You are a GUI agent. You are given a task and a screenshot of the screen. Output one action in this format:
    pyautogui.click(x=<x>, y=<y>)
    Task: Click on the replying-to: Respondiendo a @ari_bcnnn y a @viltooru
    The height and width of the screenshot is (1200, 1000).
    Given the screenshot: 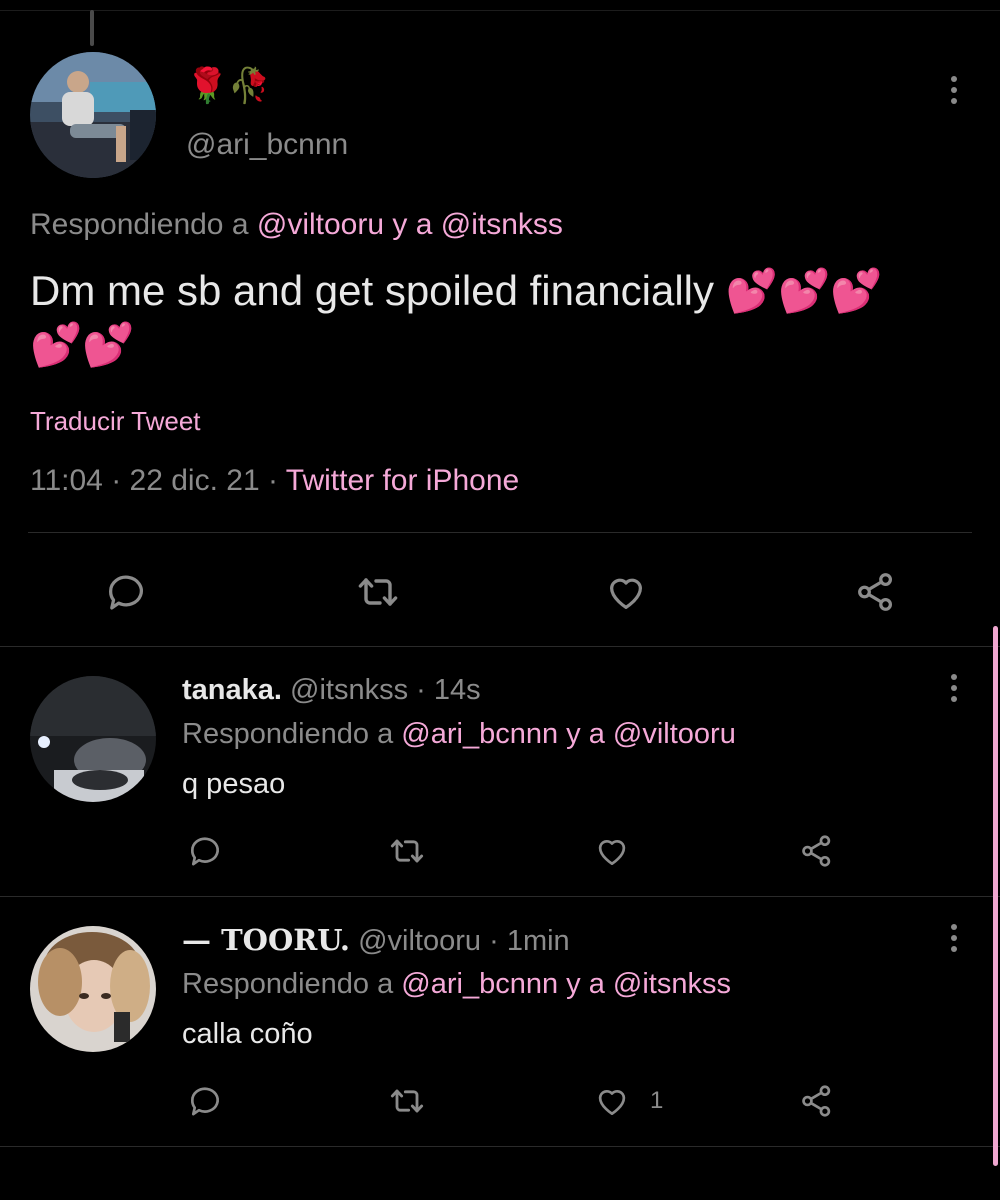 What is the action you would take?
    pyautogui.click(x=459, y=734)
    